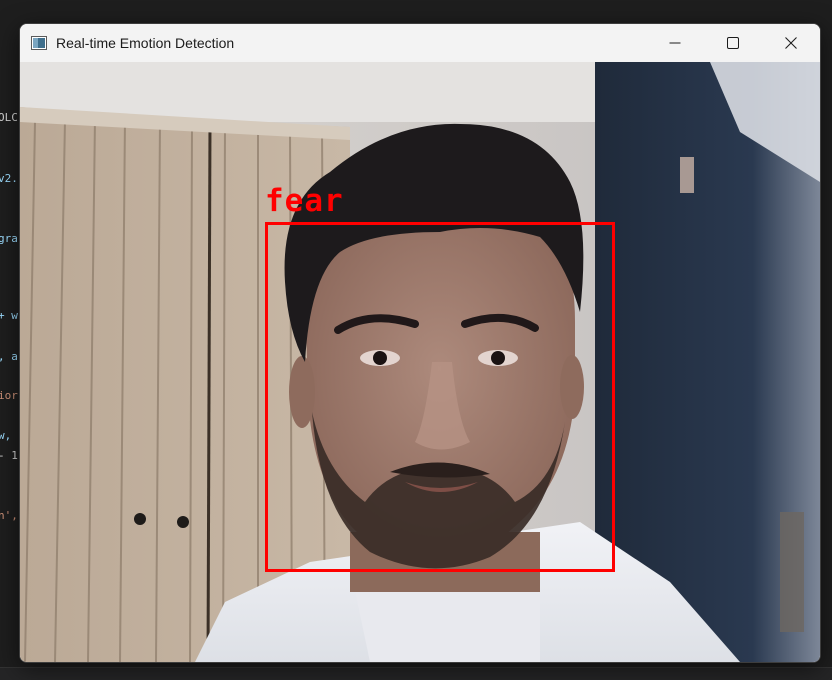 The image size is (832, 680). What do you see at coordinates (9, 238) in the screenshot?
I see `code-fragment: gra` at bounding box center [9, 238].